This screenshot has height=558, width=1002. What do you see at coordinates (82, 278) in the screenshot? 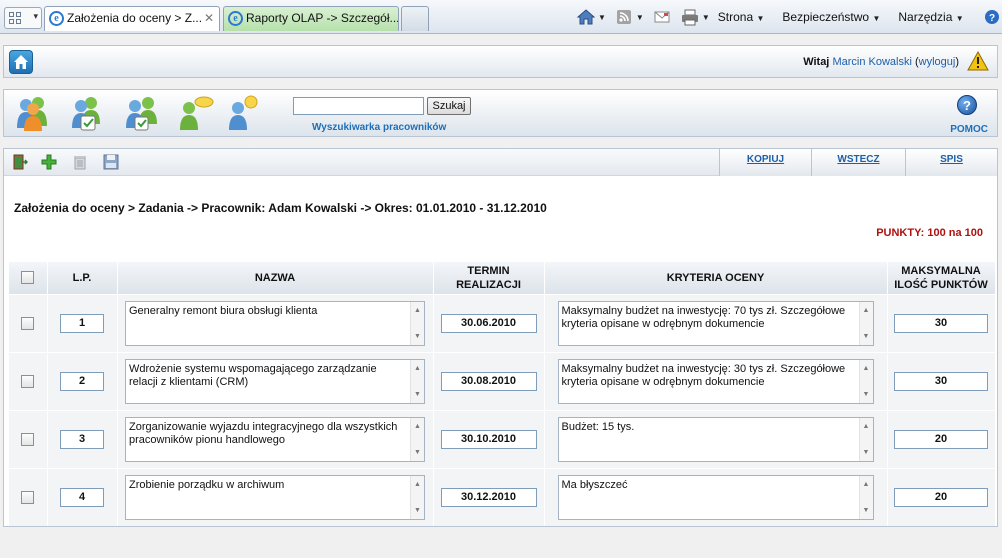
I see `column-header-lp: L.P.` at bounding box center [82, 278].